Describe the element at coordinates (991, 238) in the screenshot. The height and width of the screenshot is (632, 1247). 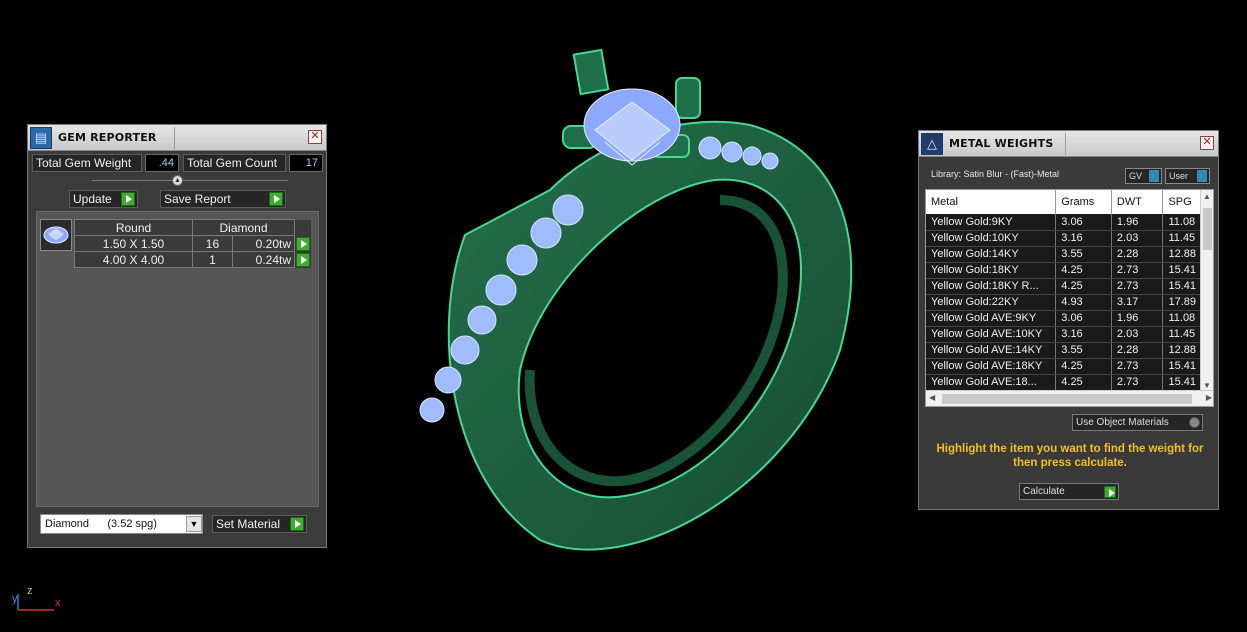
I see `metal-name: Yellow Gold:10KY` at that location.